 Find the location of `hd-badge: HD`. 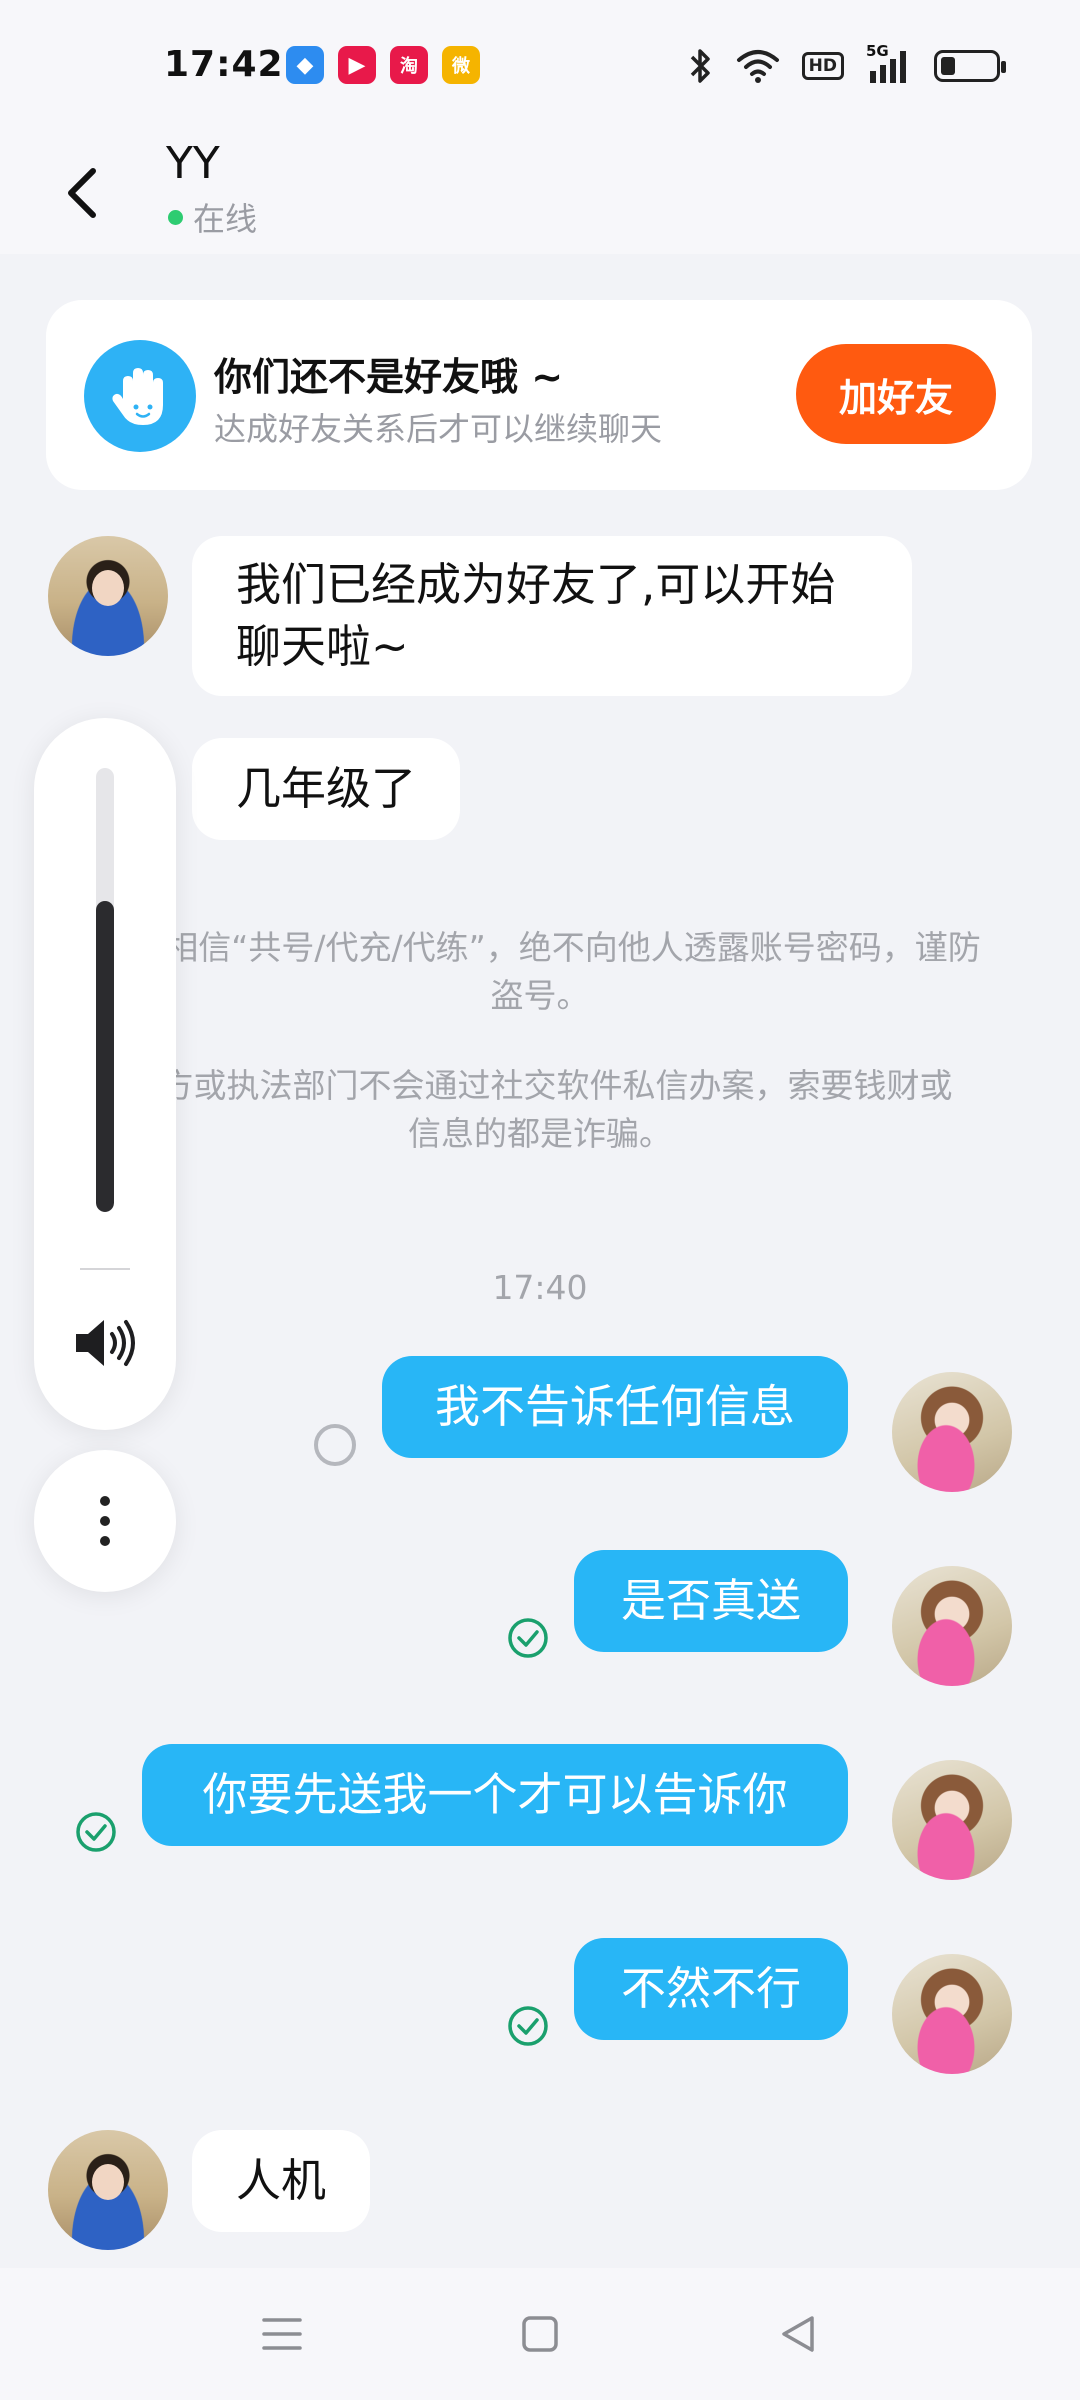

hd-badge: HD is located at coordinates (822, 66).